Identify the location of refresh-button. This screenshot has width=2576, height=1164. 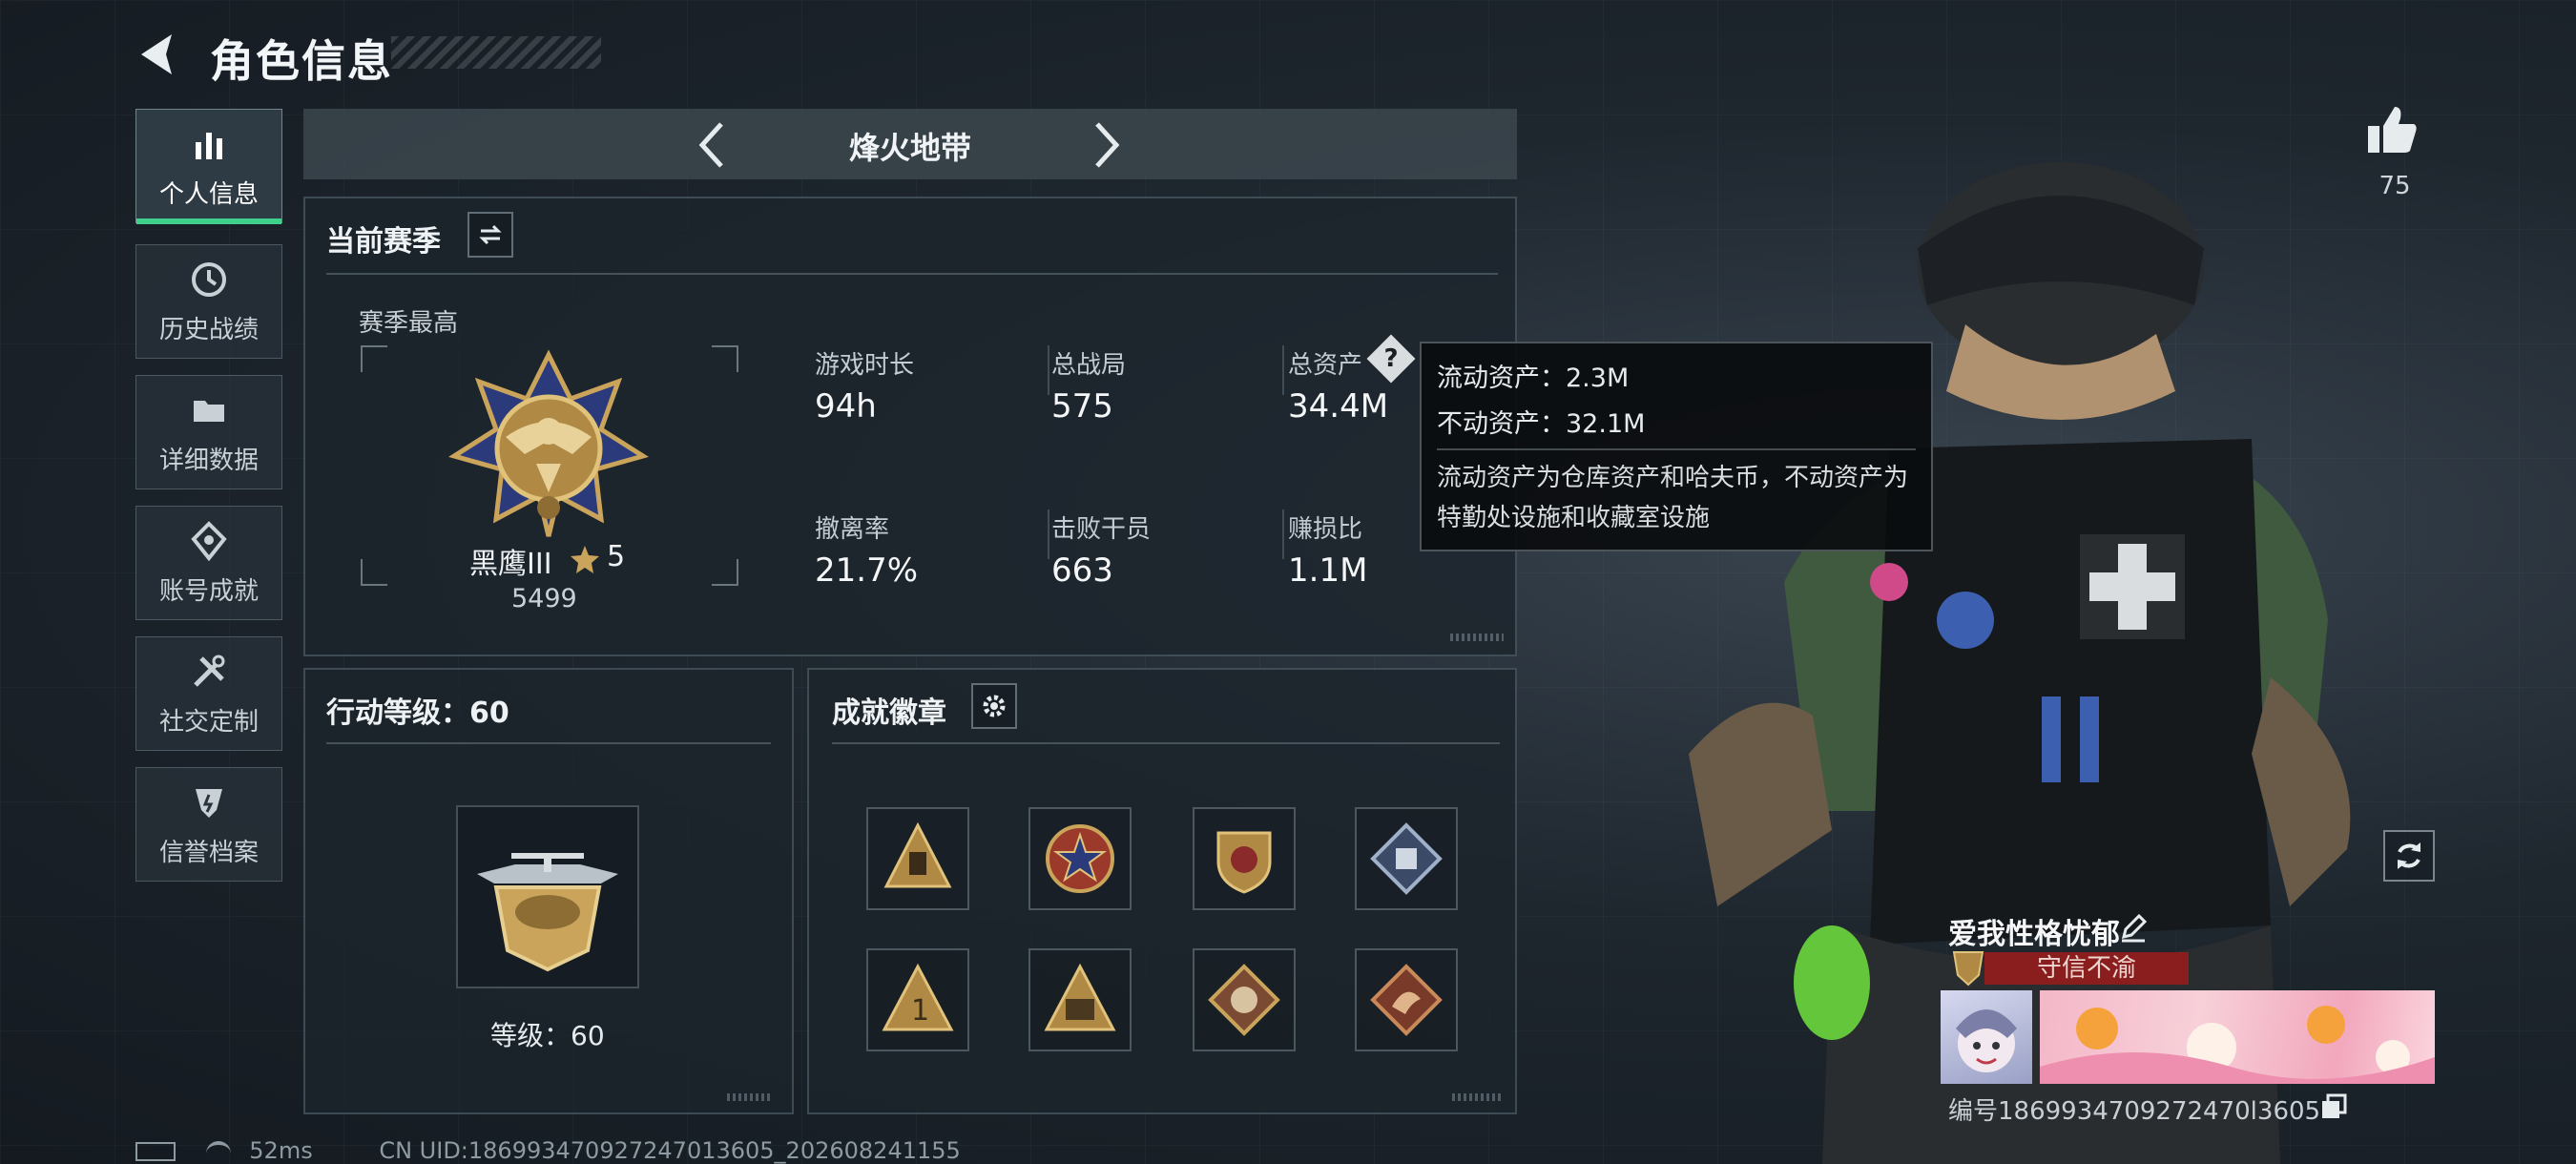
(2409, 856).